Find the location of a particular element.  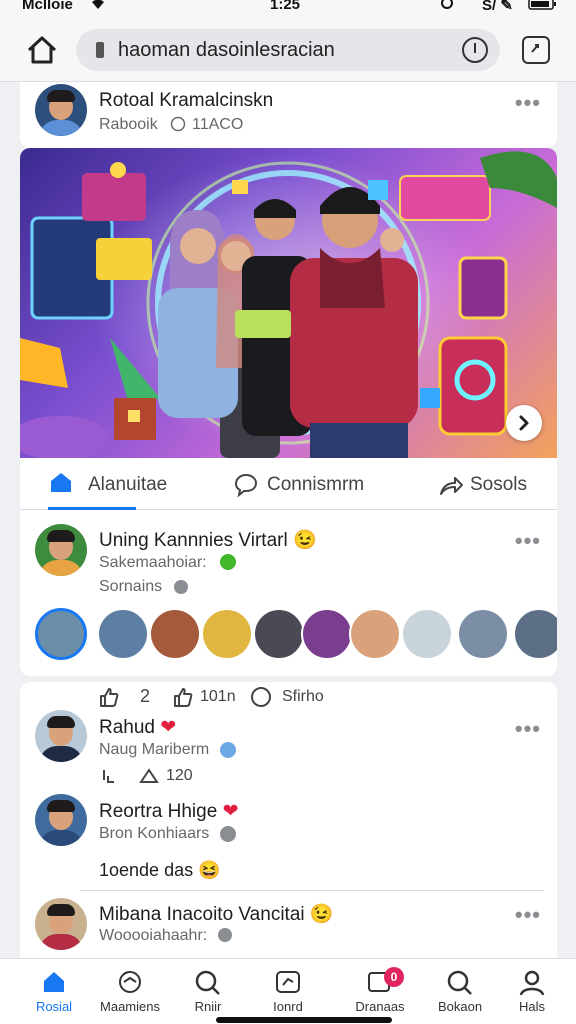

profile-icon is located at coordinates (532, 983).